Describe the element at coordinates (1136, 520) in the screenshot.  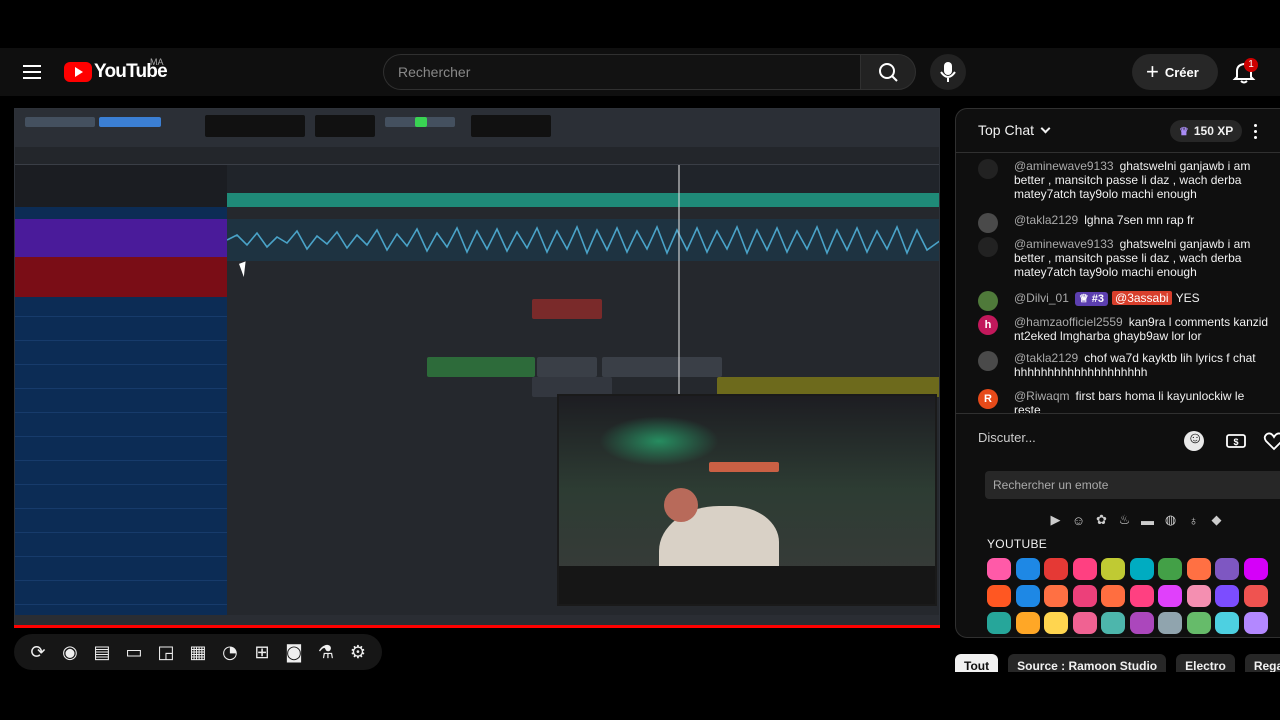
I see `emote-category-bar: ▶ ☺ ✿ ♨ ▬ ◍ ♁ ◆` at that location.